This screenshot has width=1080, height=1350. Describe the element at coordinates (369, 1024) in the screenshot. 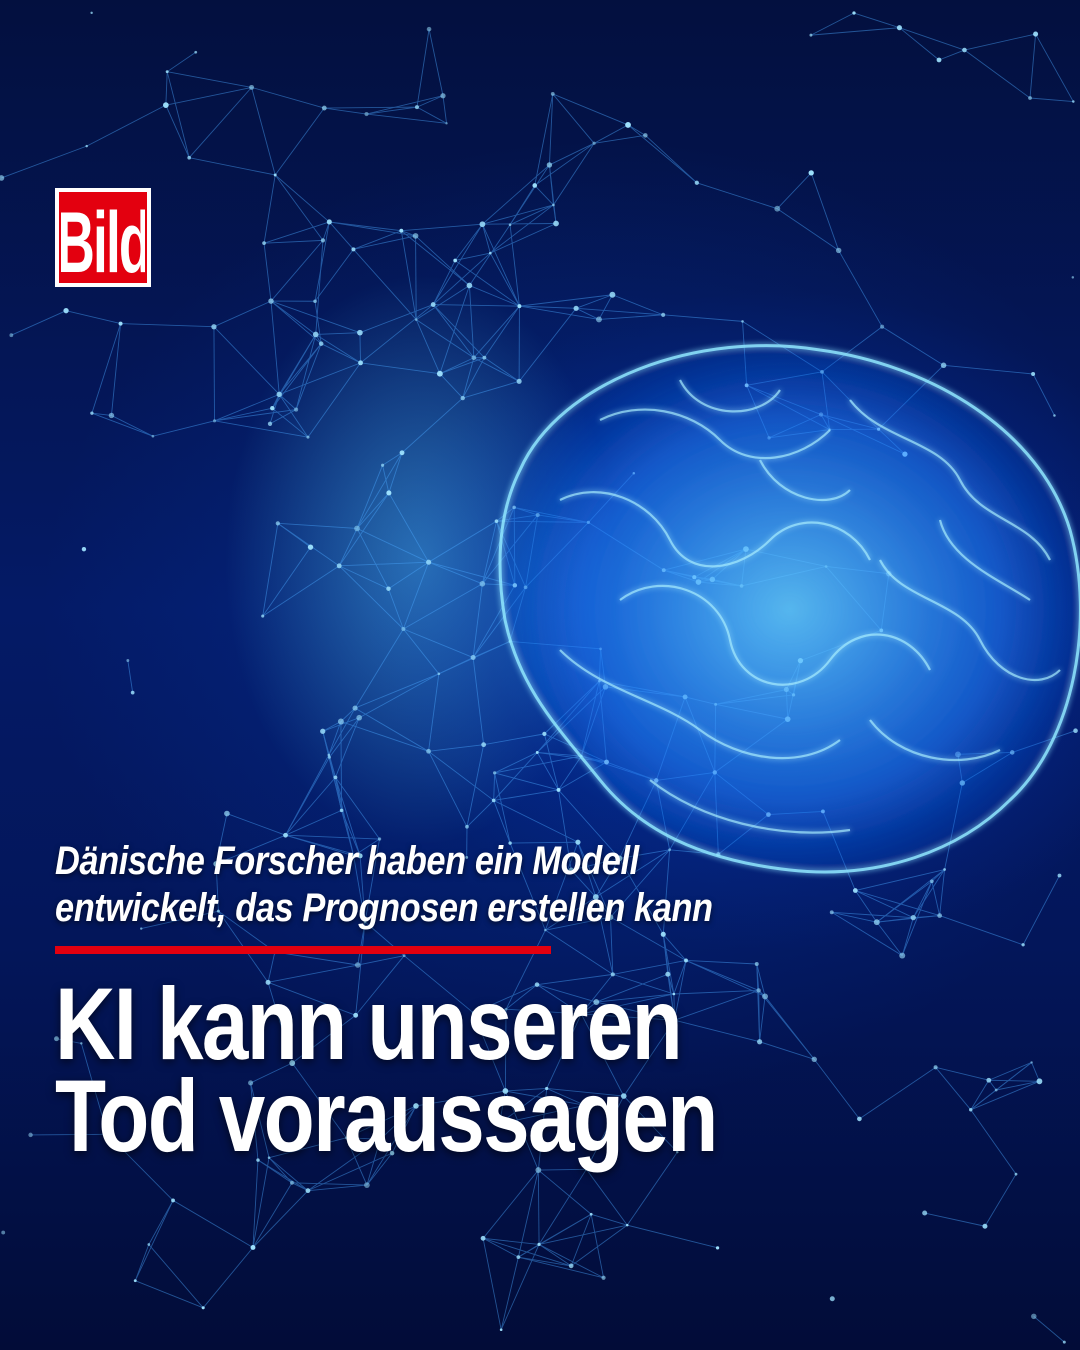

I see `headline-line-1: KI kann unseren` at that location.